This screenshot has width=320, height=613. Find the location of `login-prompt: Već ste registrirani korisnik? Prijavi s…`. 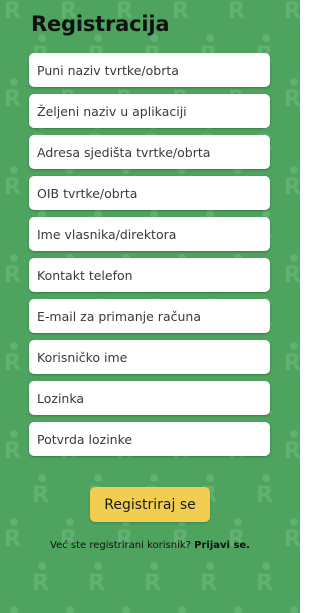

login-prompt: Već ste registrirani korisnik? Prijavi s… is located at coordinates (150, 545).